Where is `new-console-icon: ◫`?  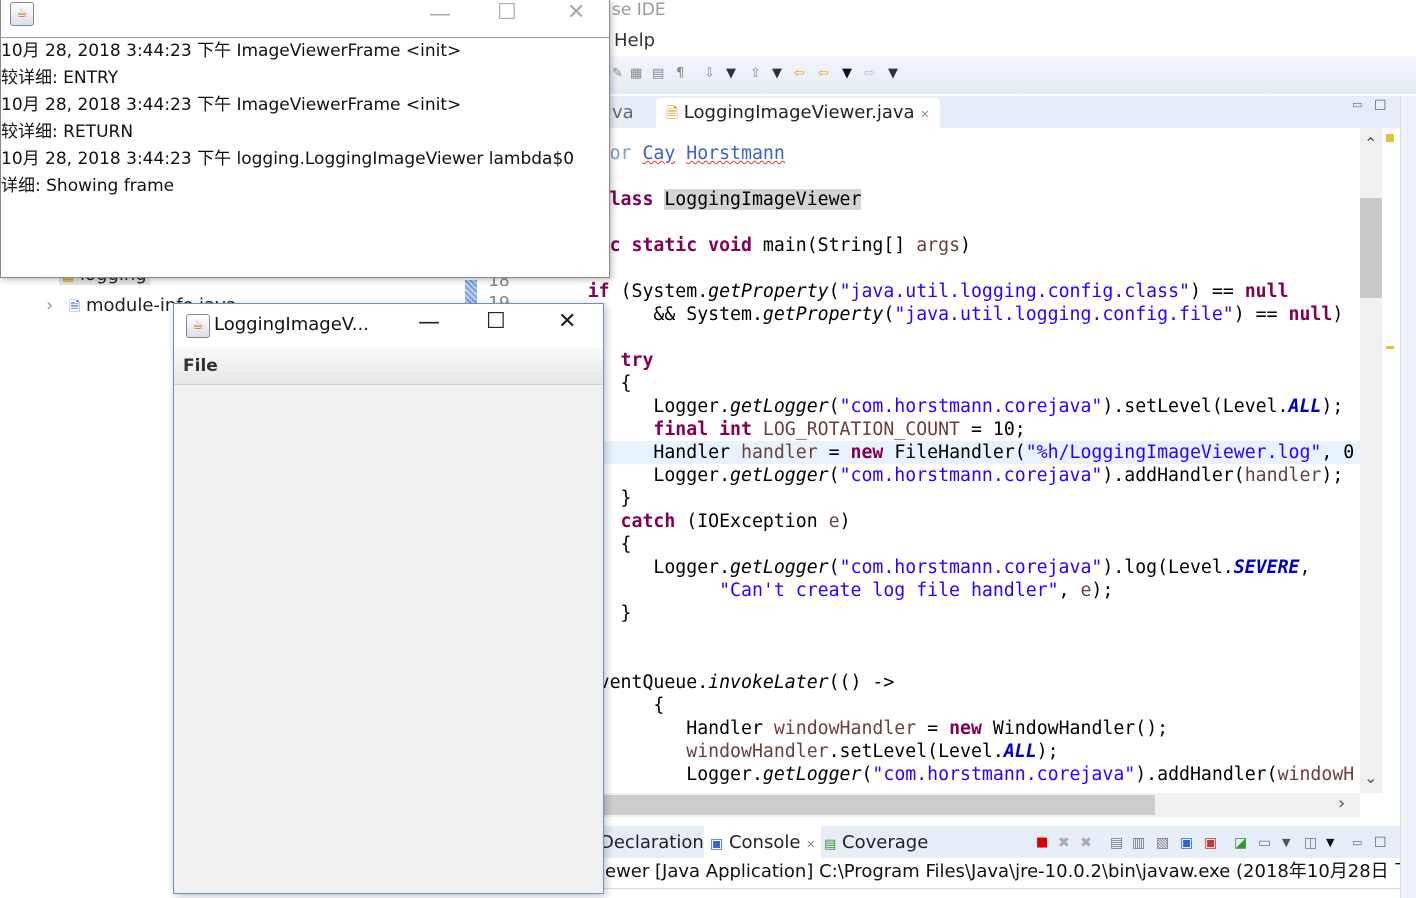 new-console-icon: ◫ is located at coordinates (1310, 843).